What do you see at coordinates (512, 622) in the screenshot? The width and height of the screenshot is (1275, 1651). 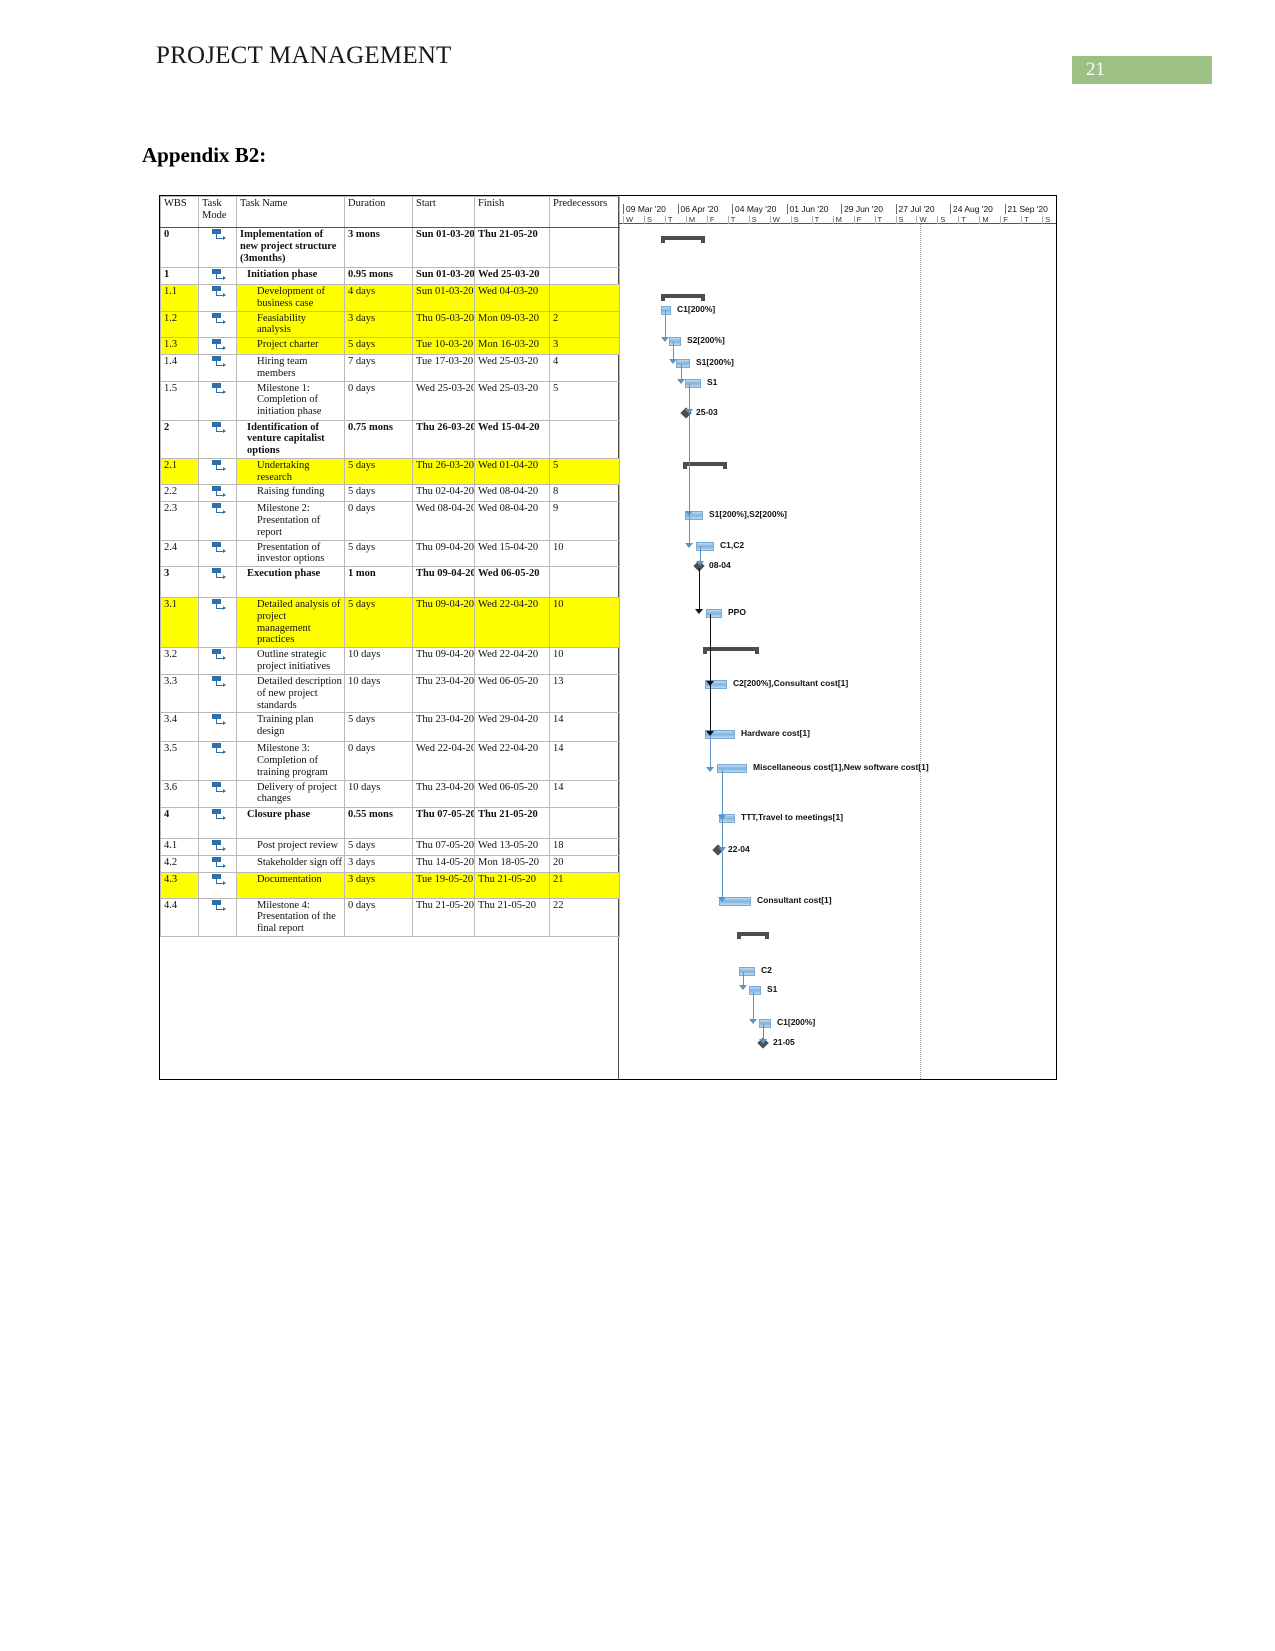 I see `cell-finish: Wed 22-04-20` at bounding box center [512, 622].